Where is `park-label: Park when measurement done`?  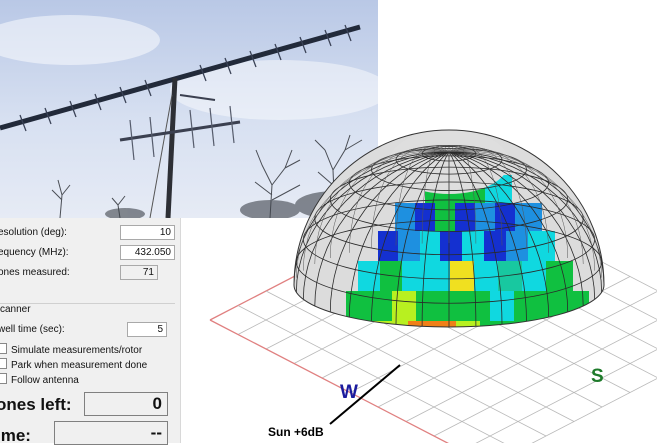
park-label: Park when measurement done is located at coordinates (79, 365).